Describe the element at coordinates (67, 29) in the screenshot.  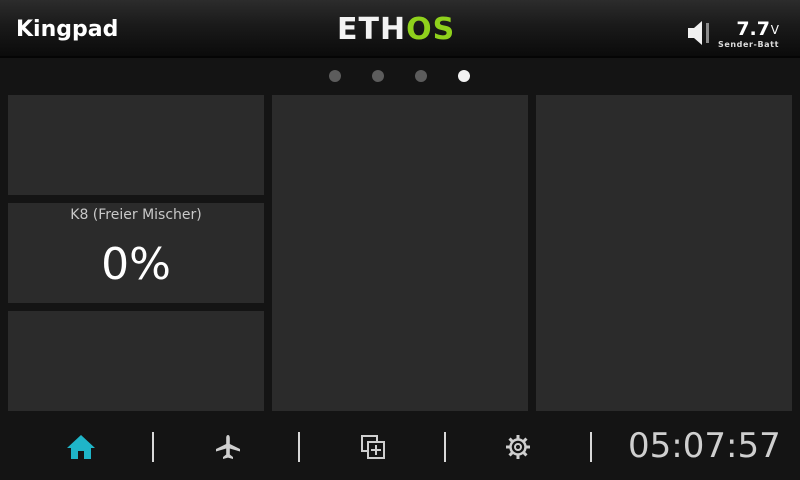
I see `model-name: Kingpad` at that location.